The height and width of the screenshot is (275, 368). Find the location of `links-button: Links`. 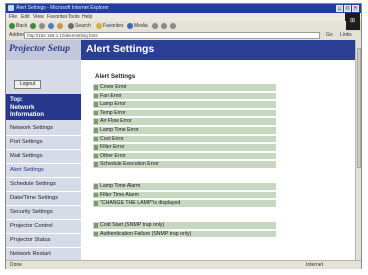

links-button: Links is located at coordinates (346, 35).